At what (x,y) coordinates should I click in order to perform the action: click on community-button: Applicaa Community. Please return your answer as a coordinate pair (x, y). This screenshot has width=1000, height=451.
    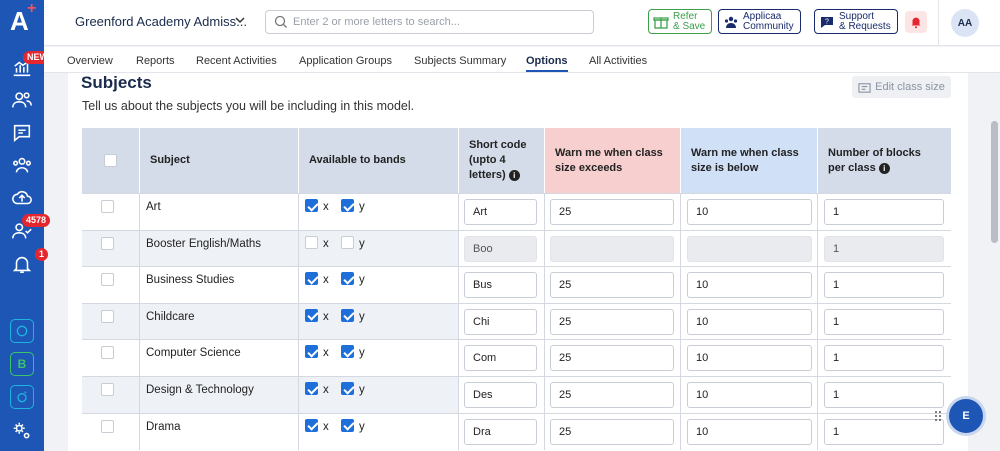
    Looking at the image, I should click on (759, 21).